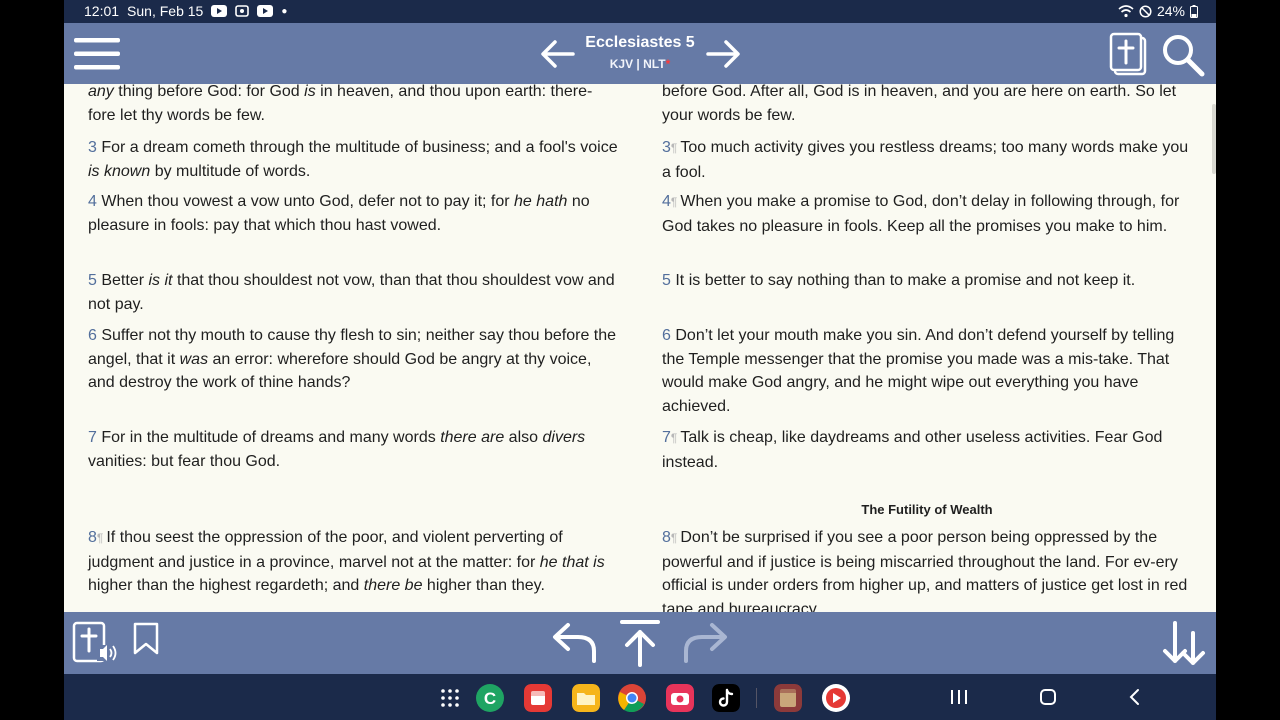  What do you see at coordinates (959, 697) in the screenshot?
I see `recents-button` at bounding box center [959, 697].